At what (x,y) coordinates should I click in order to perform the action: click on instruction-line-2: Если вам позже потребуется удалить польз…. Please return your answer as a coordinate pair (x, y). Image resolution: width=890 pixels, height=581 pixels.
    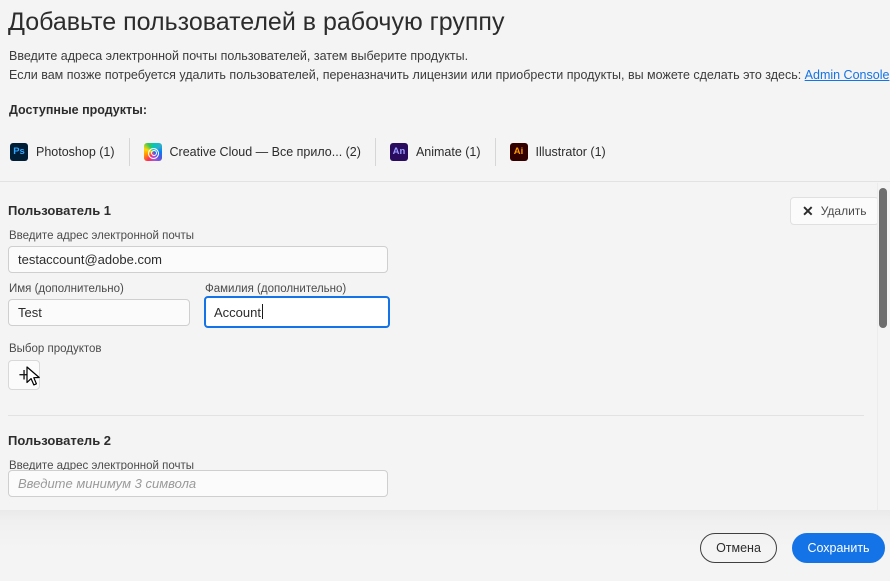
    Looking at the image, I should click on (449, 75).